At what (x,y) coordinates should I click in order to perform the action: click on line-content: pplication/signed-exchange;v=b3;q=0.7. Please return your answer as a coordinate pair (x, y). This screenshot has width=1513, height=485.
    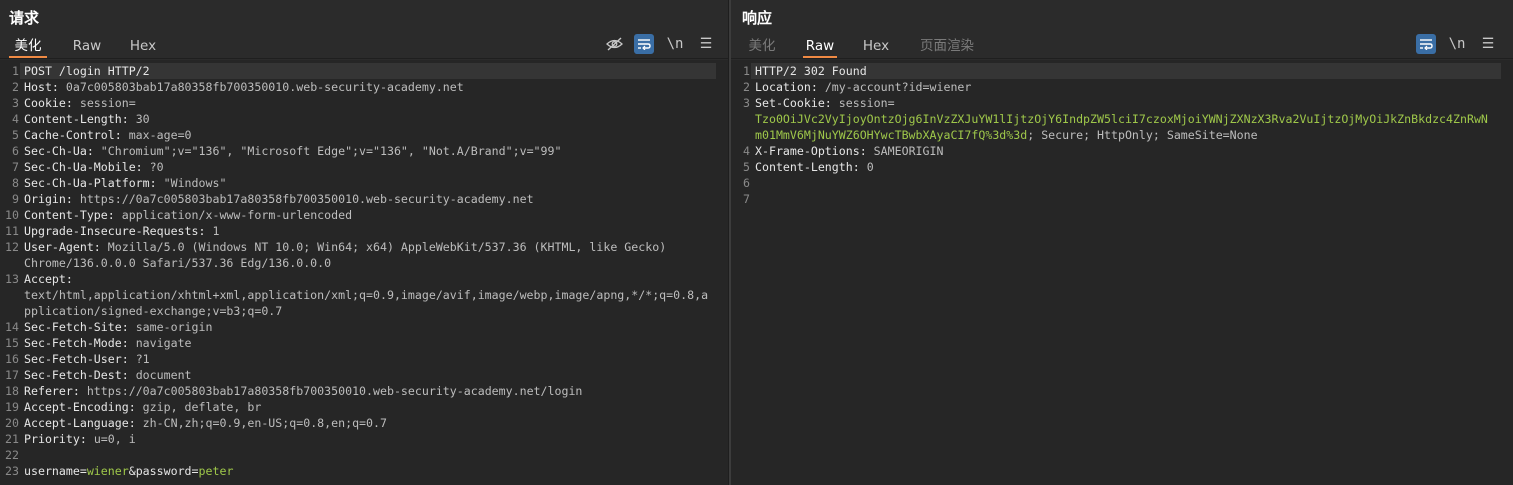
    Looking at the image, I should click on (153, 311).